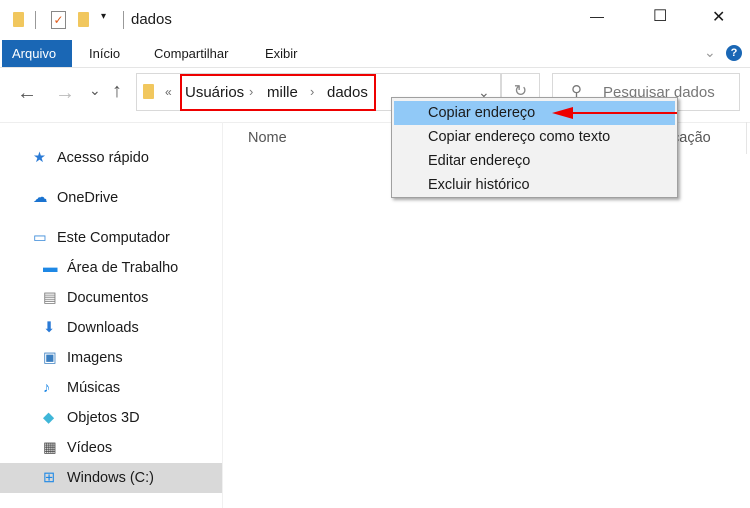  What do you see at coordinates (50, 448) in the screenshot?
I see `video-icon: ▦` at bounding box center [50, 448].